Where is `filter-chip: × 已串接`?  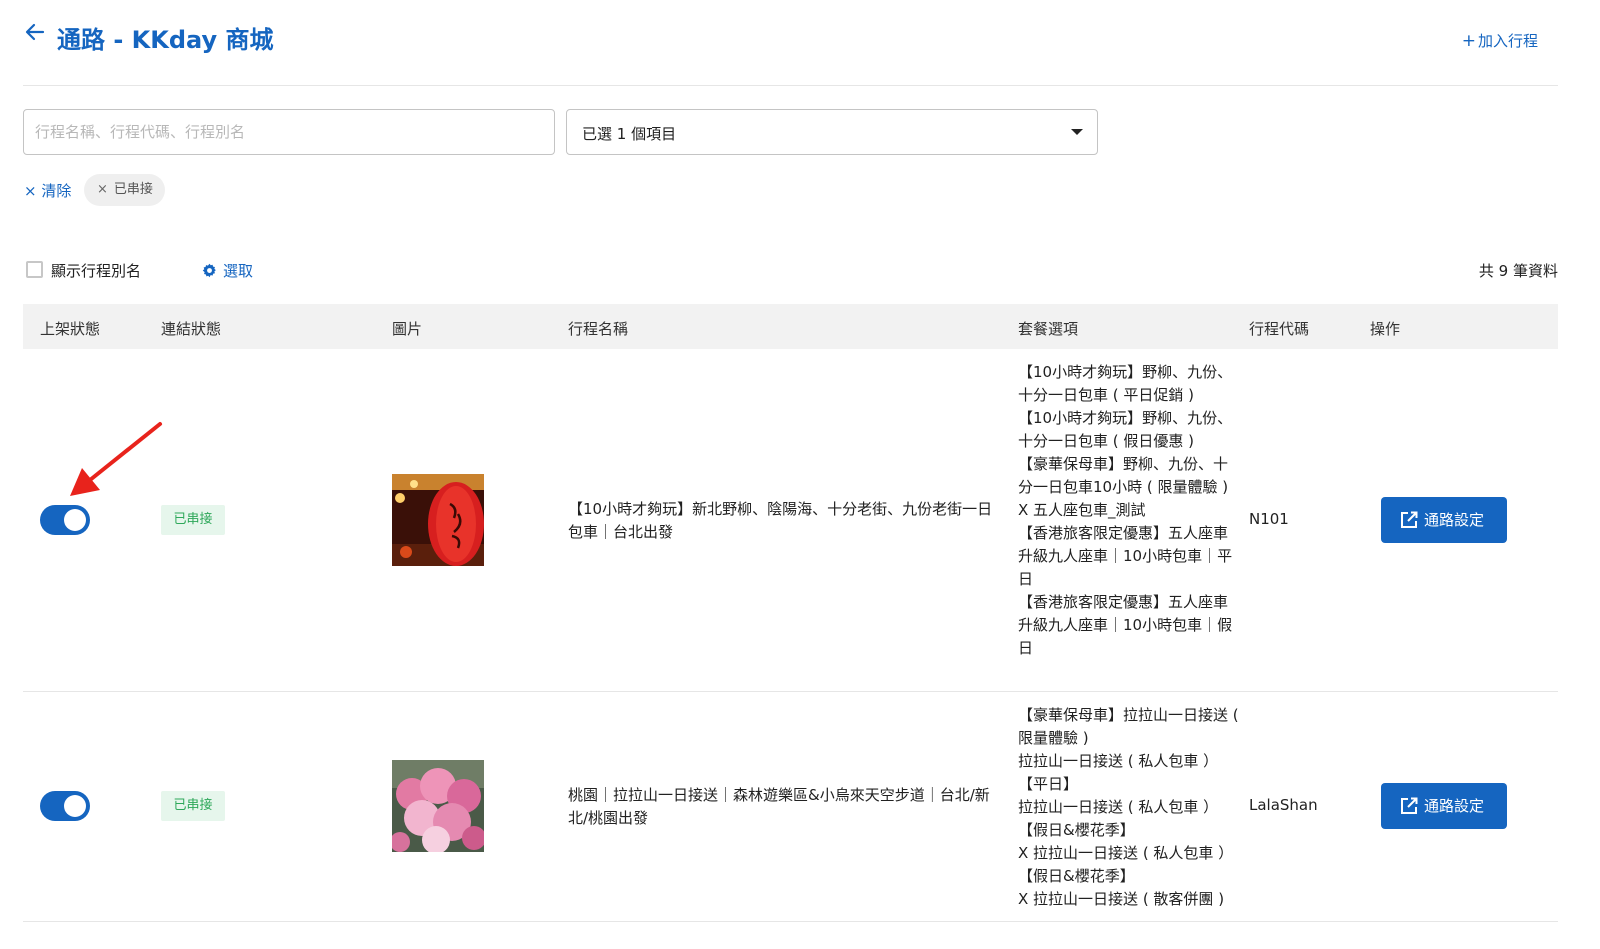
filter-chip: × 已串接 is located at coordinates (124, 190).